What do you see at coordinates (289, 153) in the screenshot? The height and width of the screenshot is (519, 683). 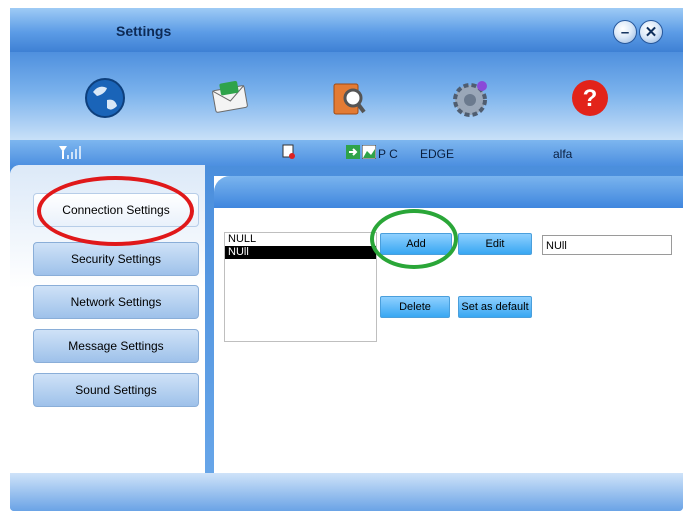 I see `sim-icon` at bounding box center [289, 153].